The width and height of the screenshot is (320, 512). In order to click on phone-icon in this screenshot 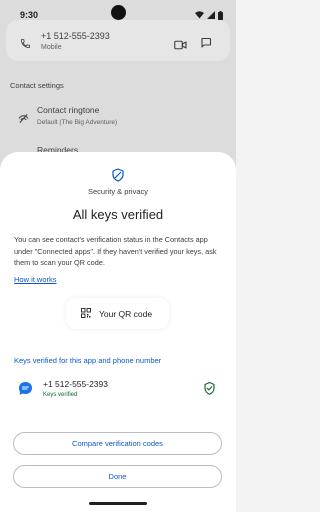, I will do `click(25, 45)`.